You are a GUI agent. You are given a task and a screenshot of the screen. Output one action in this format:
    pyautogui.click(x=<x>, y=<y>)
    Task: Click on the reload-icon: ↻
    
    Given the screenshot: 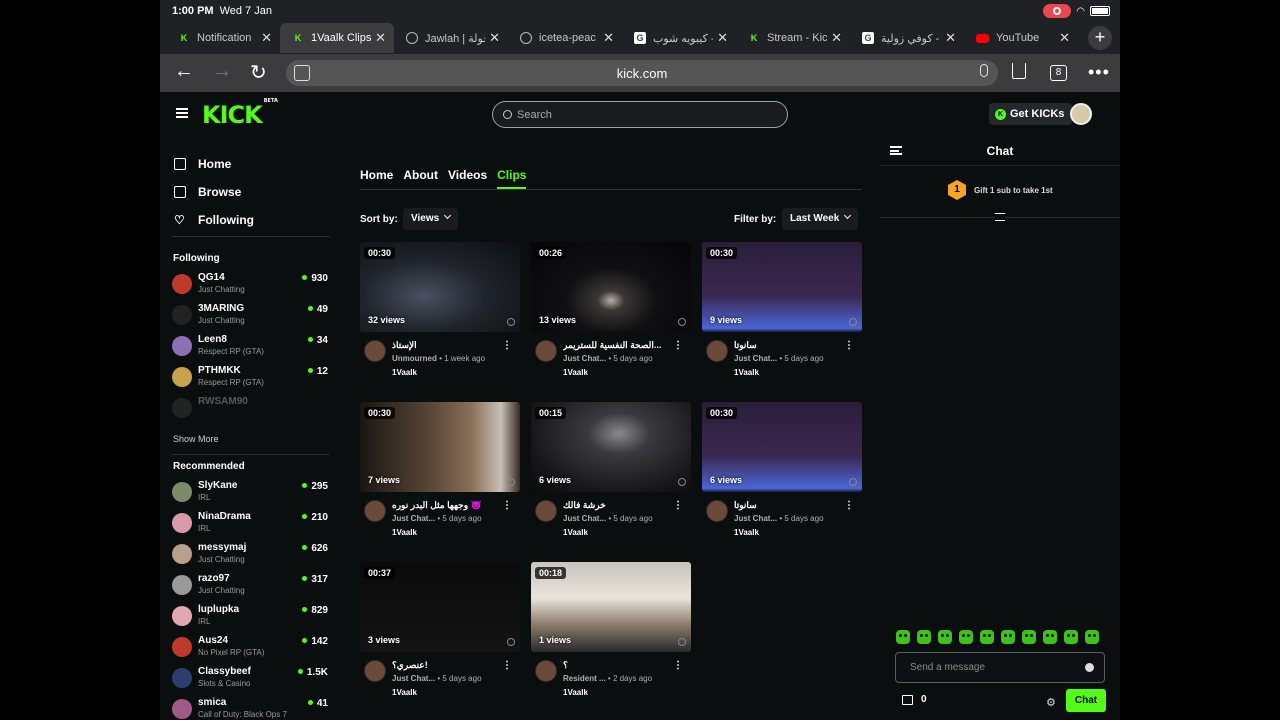 What is the action you would take?
    pyautogui.click(x=258, y=72)
    